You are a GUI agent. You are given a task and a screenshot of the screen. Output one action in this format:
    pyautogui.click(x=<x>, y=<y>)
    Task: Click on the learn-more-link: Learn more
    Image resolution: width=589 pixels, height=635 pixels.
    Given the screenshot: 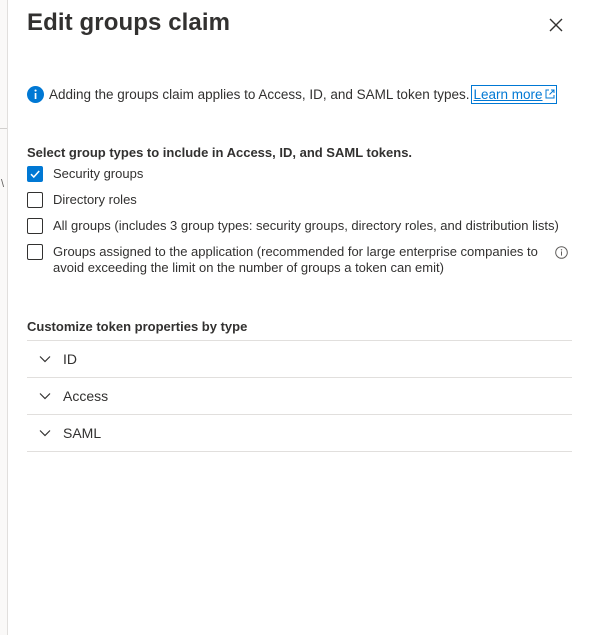 What is the action you would take?
    pyautogui.click(x=514, y=94)
    